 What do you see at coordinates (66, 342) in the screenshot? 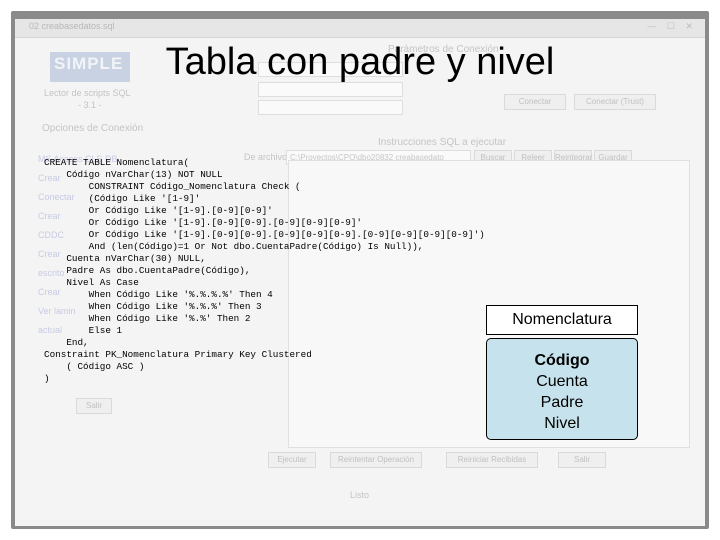
I see `code-line: End,` at bounding box center [66, 342].